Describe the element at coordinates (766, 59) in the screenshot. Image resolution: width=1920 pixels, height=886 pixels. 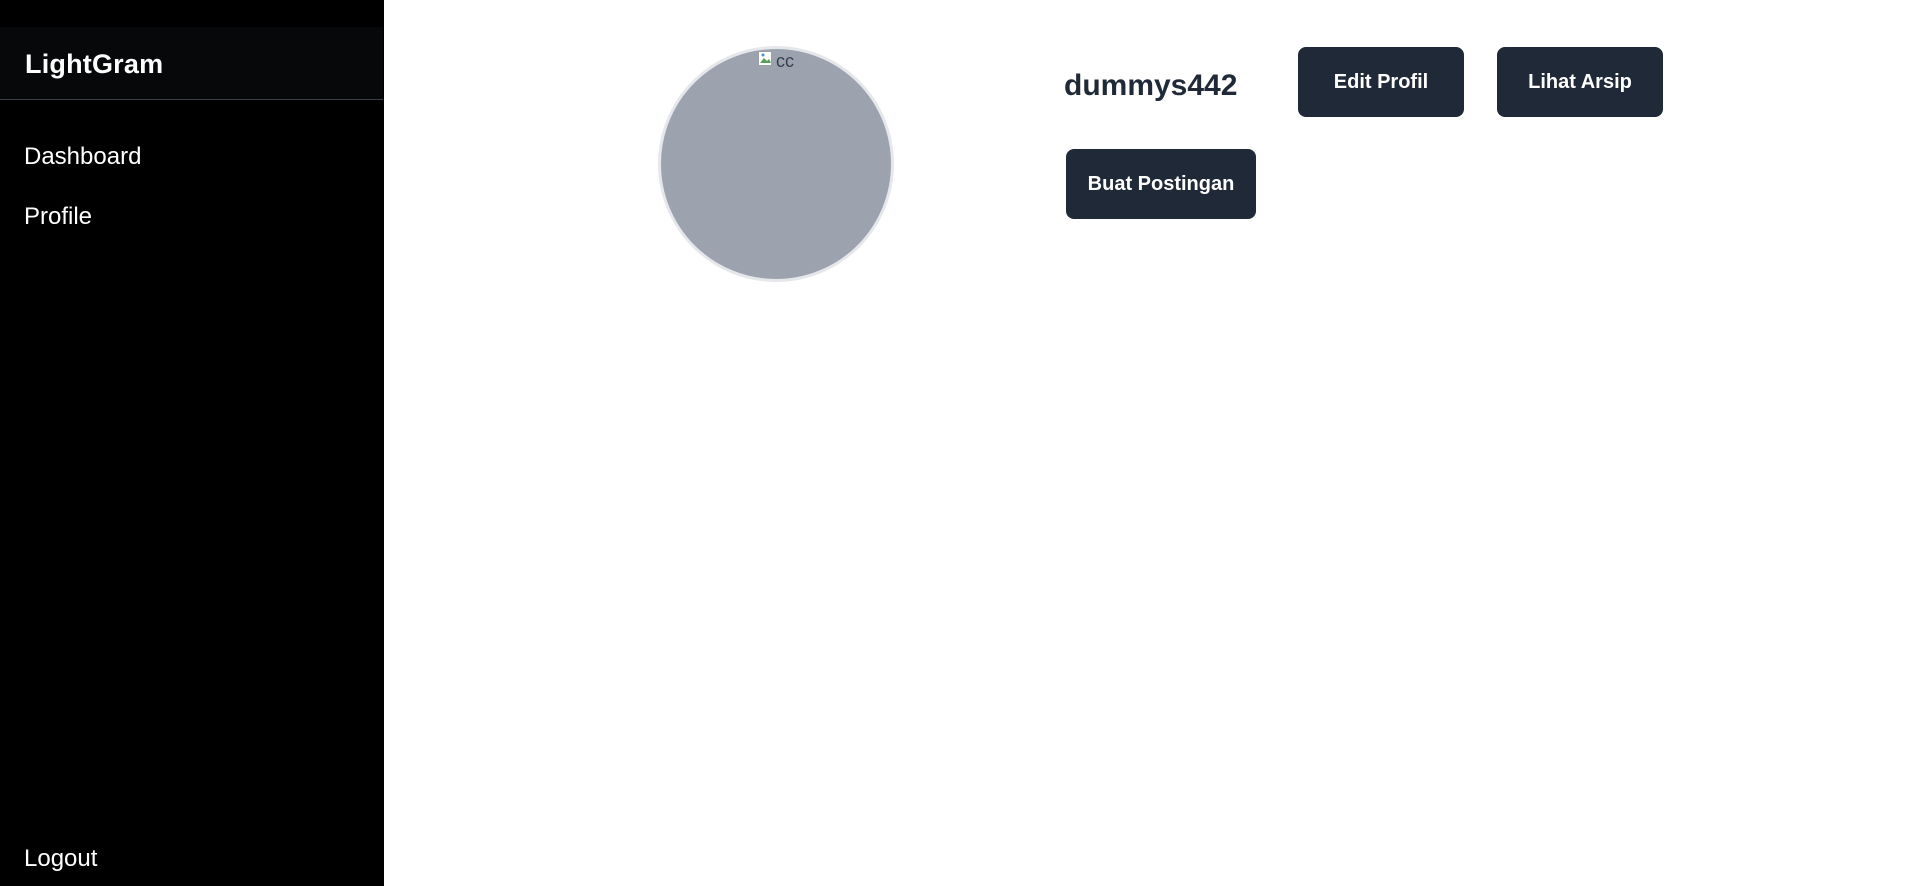
I see `broken-image-icon` at that location.